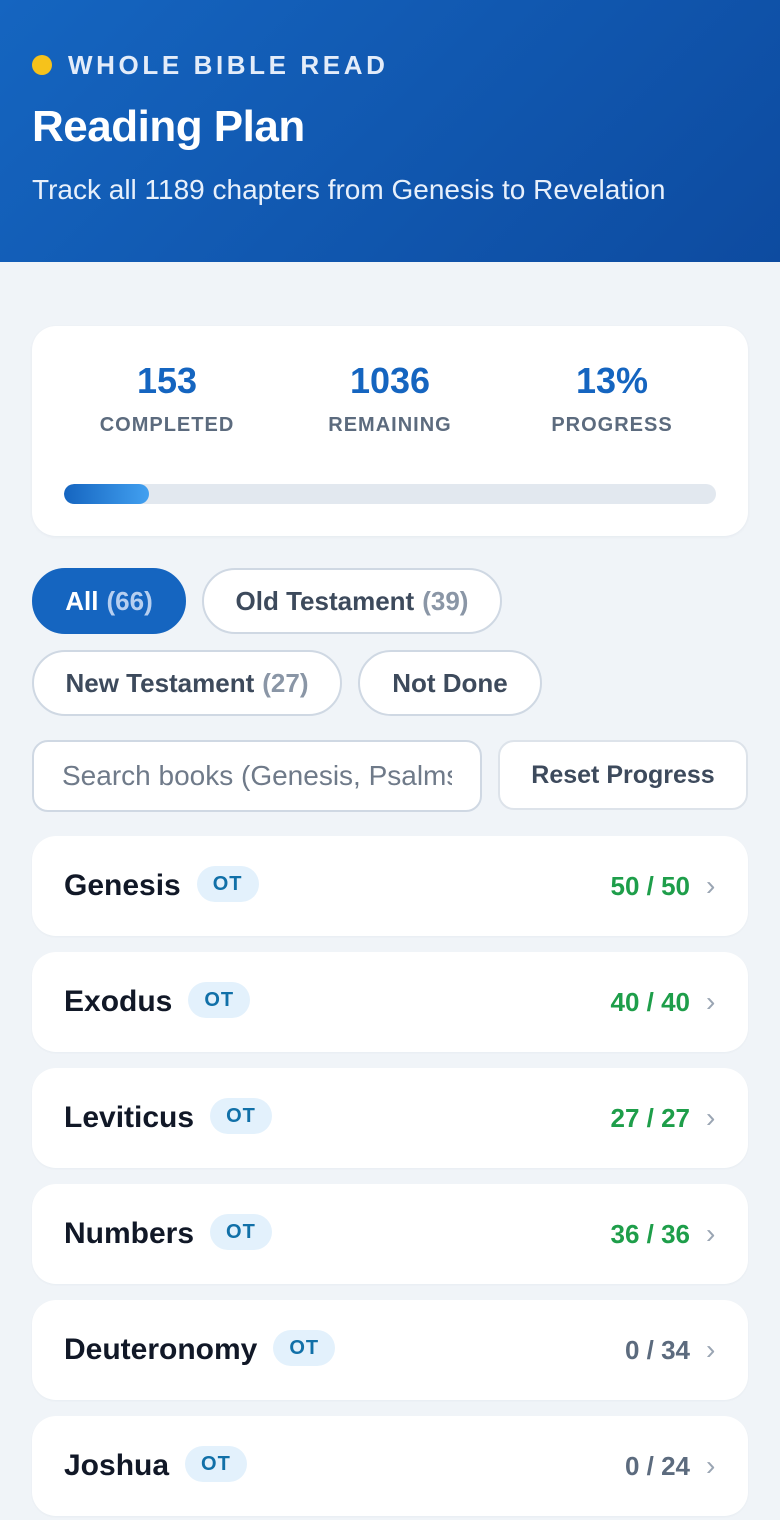 The height and width of the screenshot is (1520, 780). I want to click on filter-old-testament-count: (39), so click(445, 600).